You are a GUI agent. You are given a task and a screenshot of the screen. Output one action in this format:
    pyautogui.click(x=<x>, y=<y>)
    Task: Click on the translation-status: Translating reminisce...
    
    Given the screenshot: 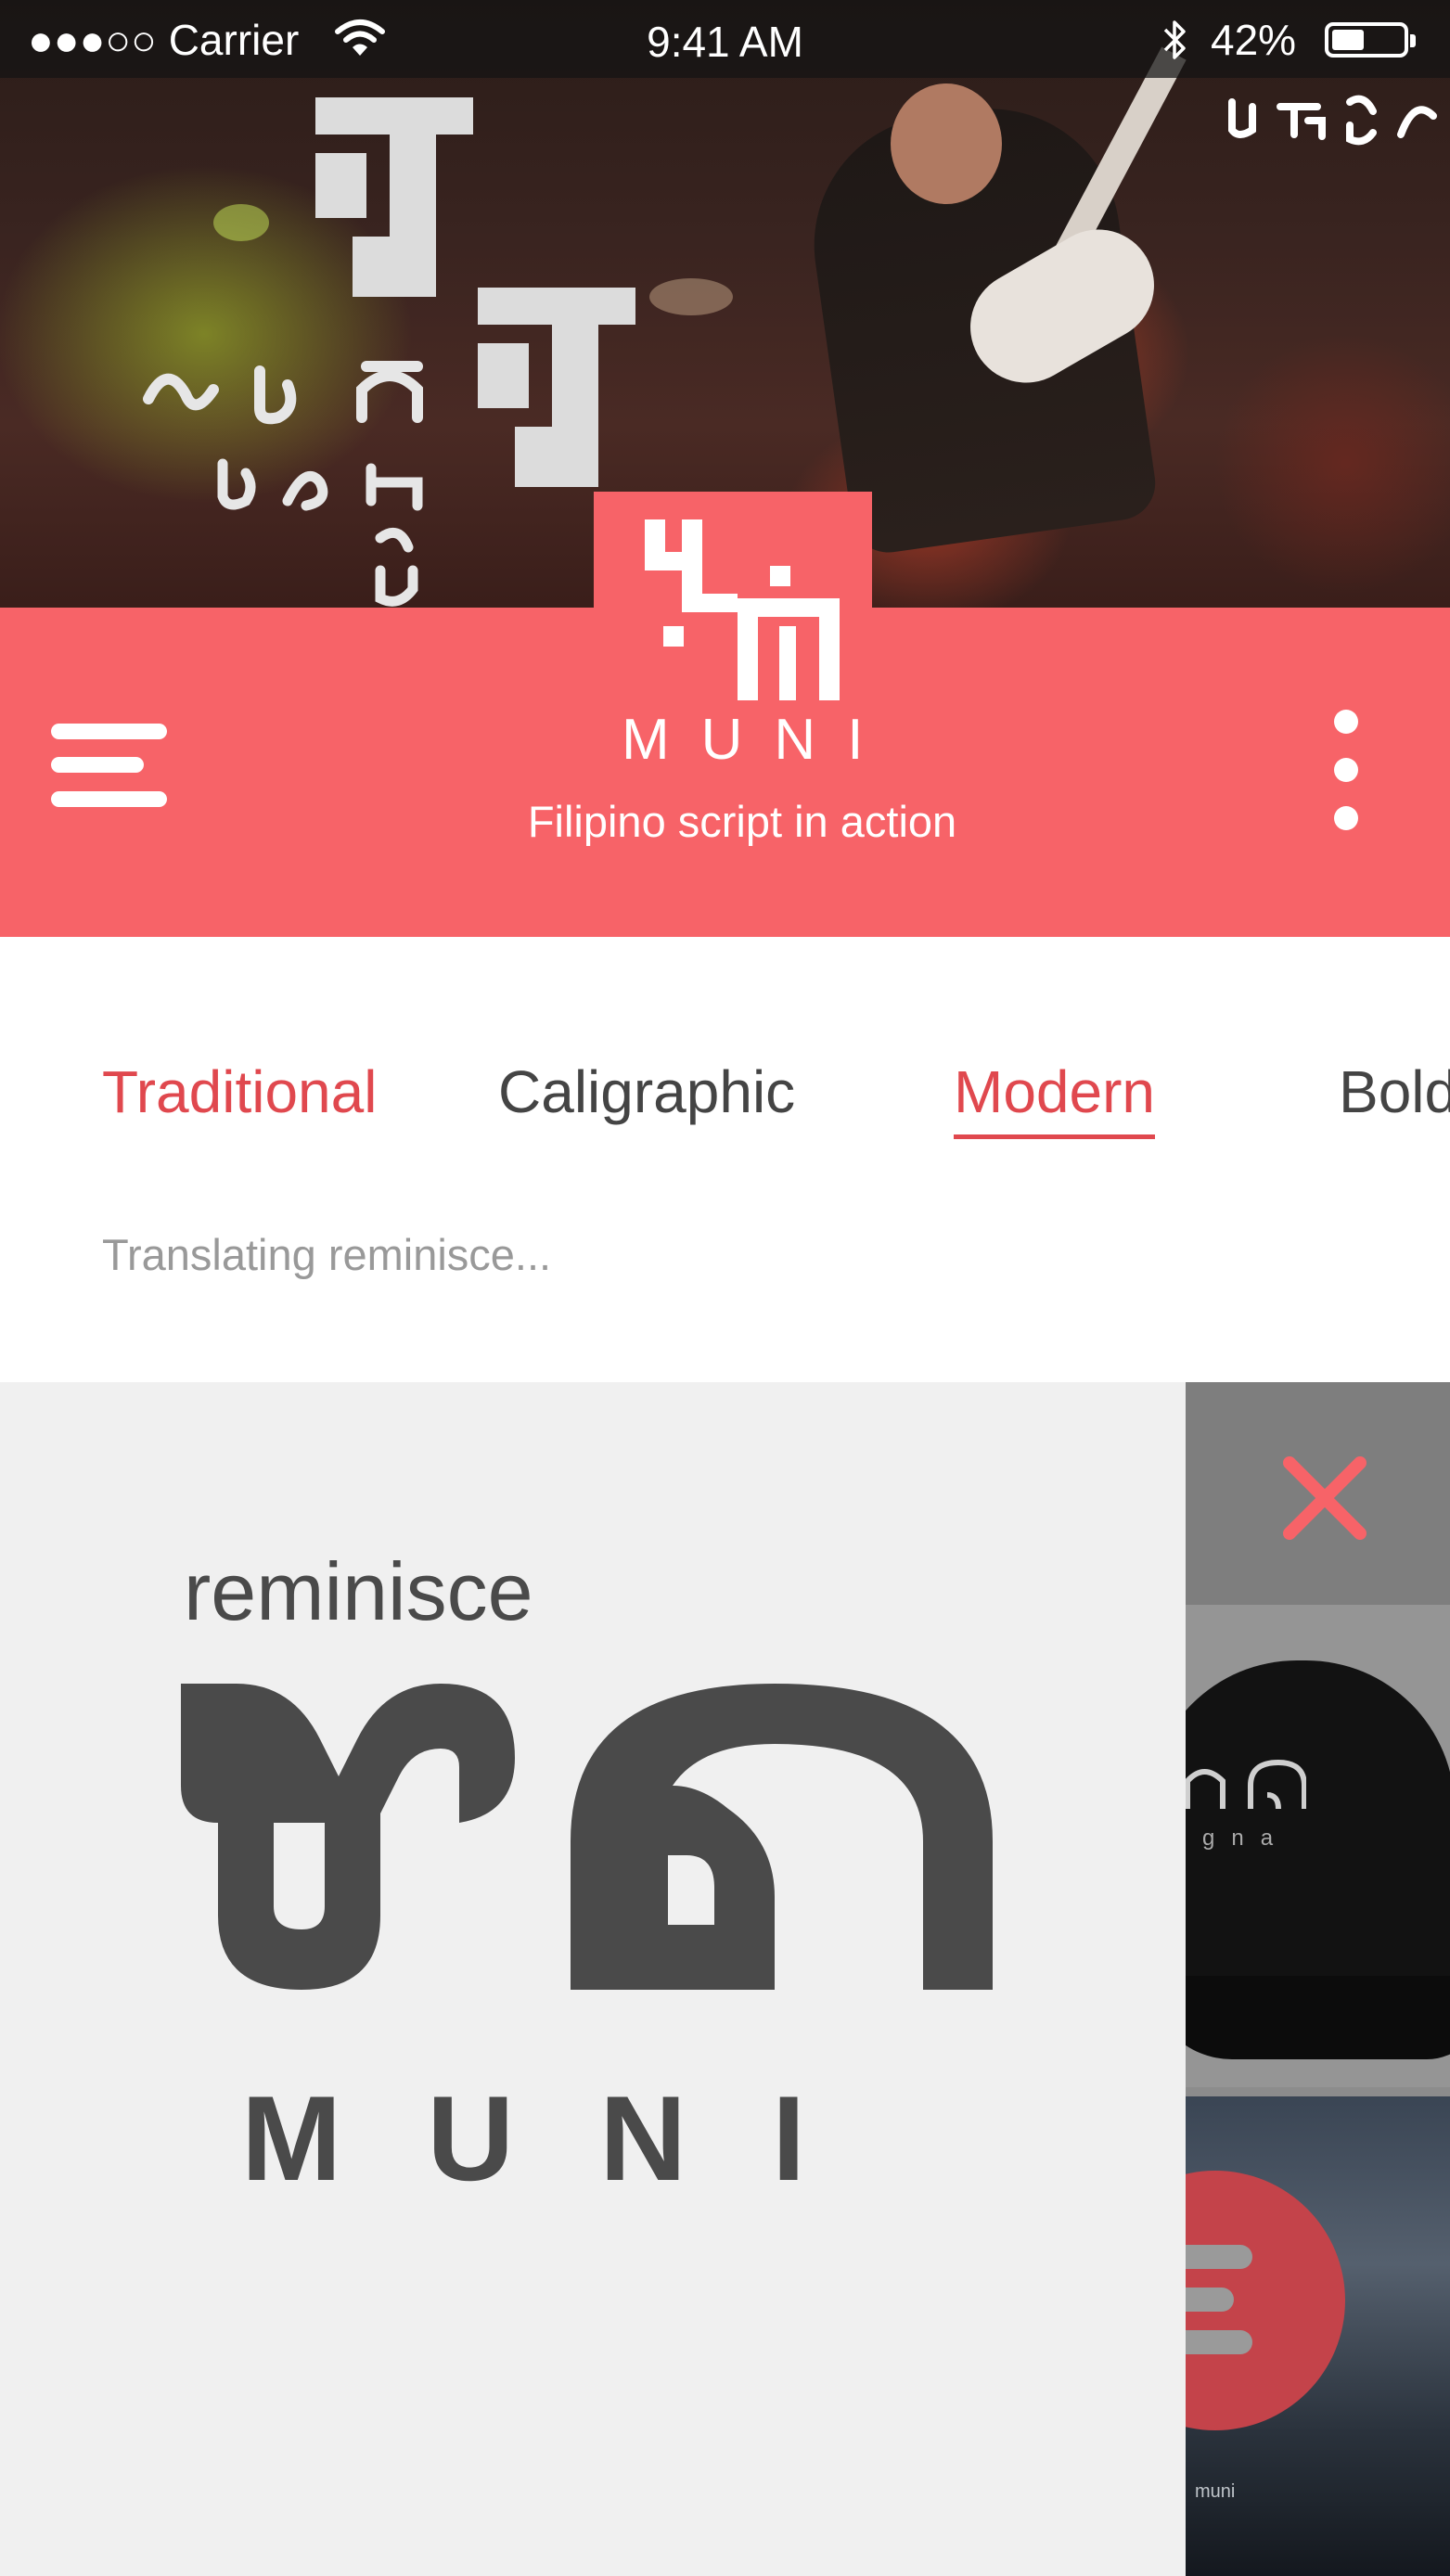 What is the action you would take?
    pyautogui.click(x=327, y=1254)
    